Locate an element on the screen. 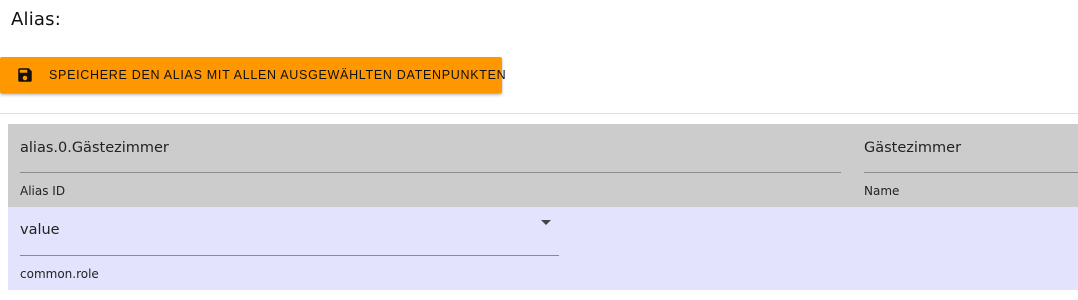 Image resolution: width=1078 pixels, height=300 pixels. alias-id-label: Alias ID is located at coordinates (43, 191).